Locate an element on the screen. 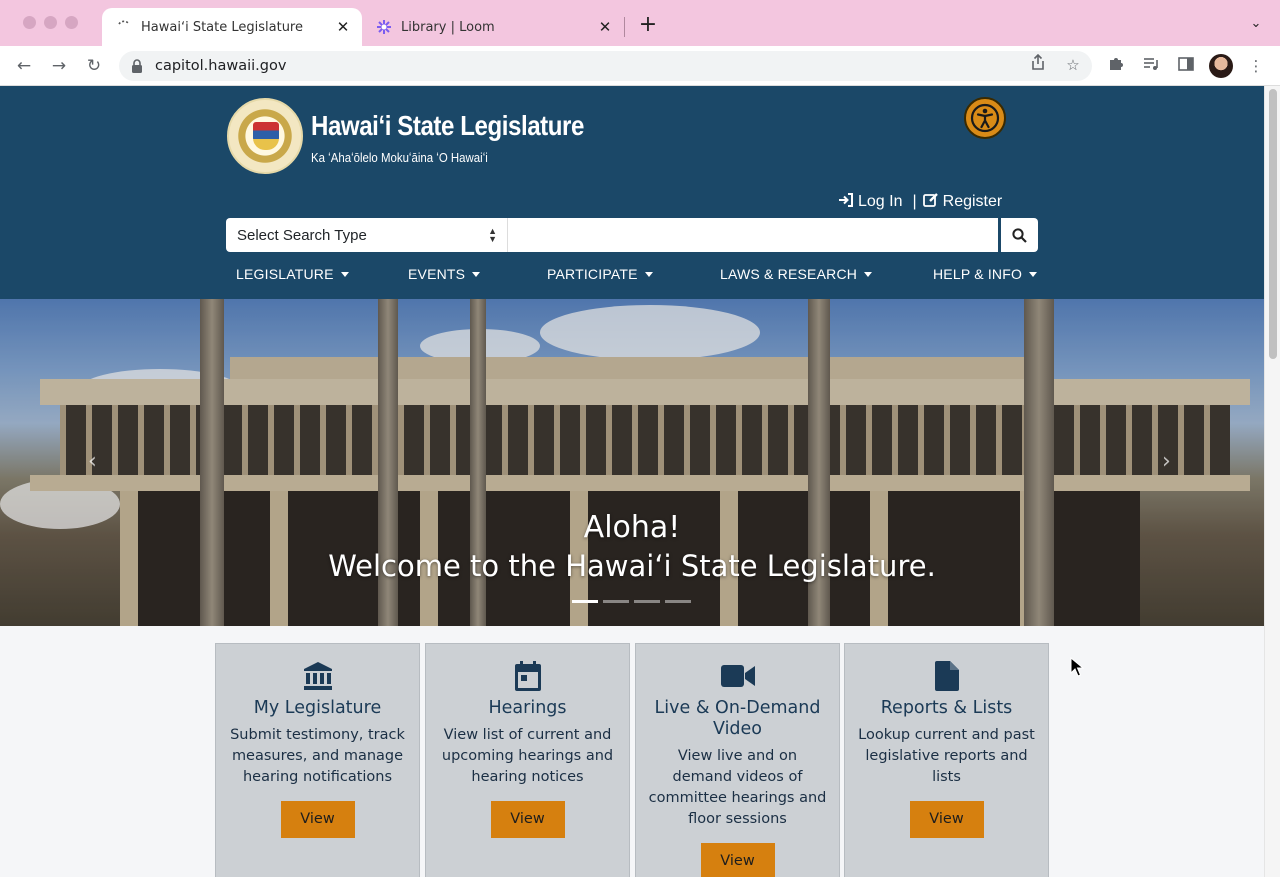  edit-icon is located at coordinates (930, 202).